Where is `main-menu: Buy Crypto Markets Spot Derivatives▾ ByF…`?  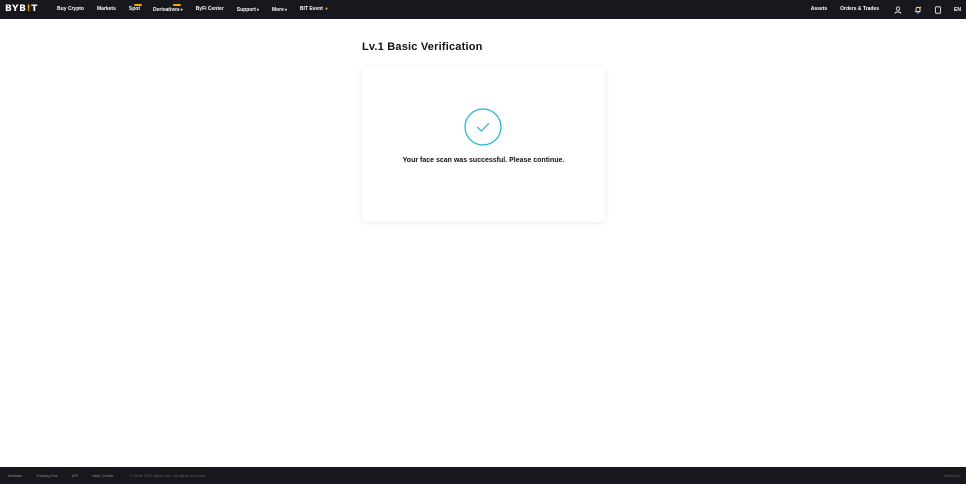
main-menu: Buy Crypto Markets Spot Derivatives▾ ByF… is located at coordinates (199, 10).